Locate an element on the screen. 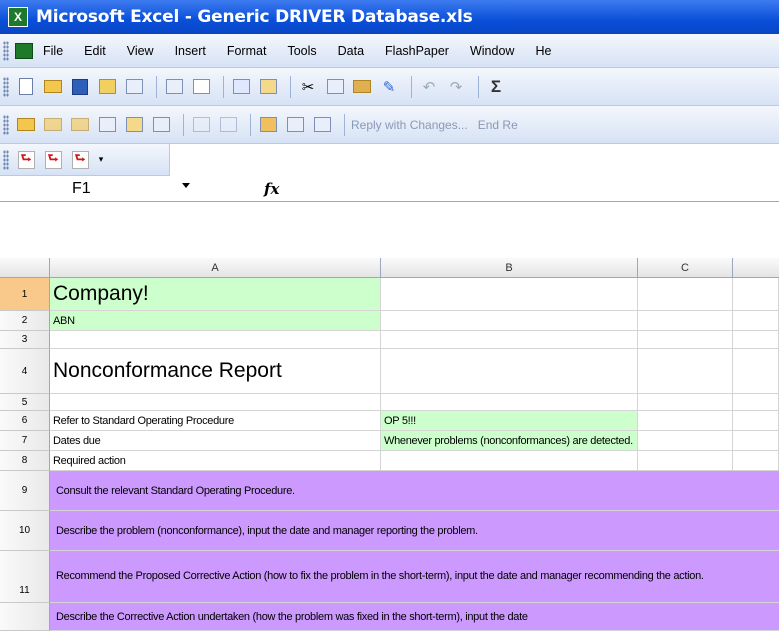 The image size is (779, 631). workbook-icon is located at coordinates (24, 50).